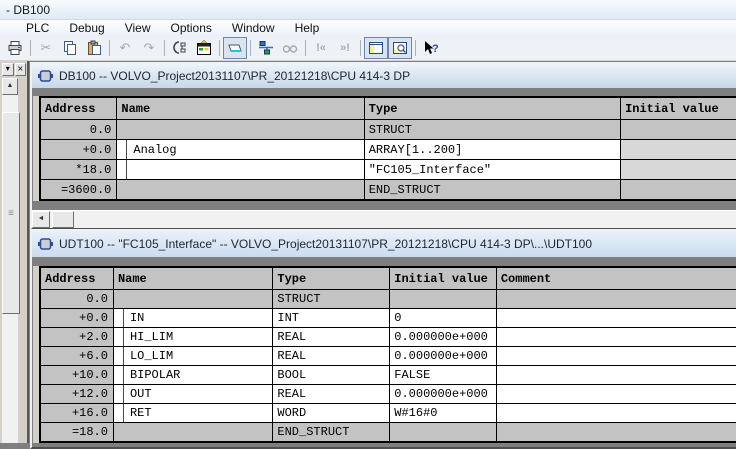 Image resolution: width=736 pixels, height=449 pixels. Describe the element at coordinates (70, 48) in the screenshot. I see `copy-icon` at that location.